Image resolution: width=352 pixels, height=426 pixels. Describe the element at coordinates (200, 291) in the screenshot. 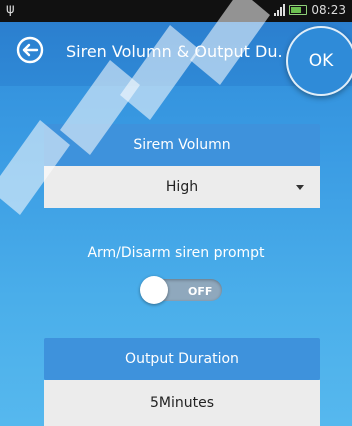

I see `toggle-state-text: OFF` at that location.